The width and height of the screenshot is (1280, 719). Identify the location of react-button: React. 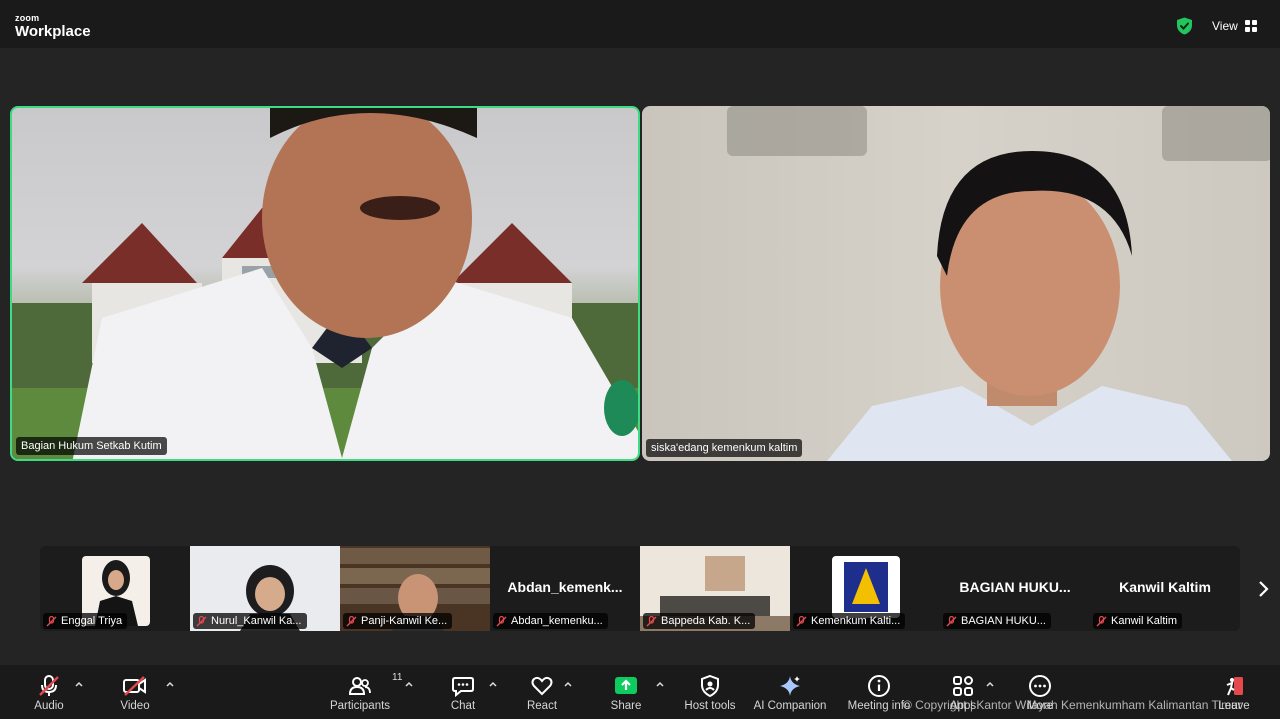
(542, 692).